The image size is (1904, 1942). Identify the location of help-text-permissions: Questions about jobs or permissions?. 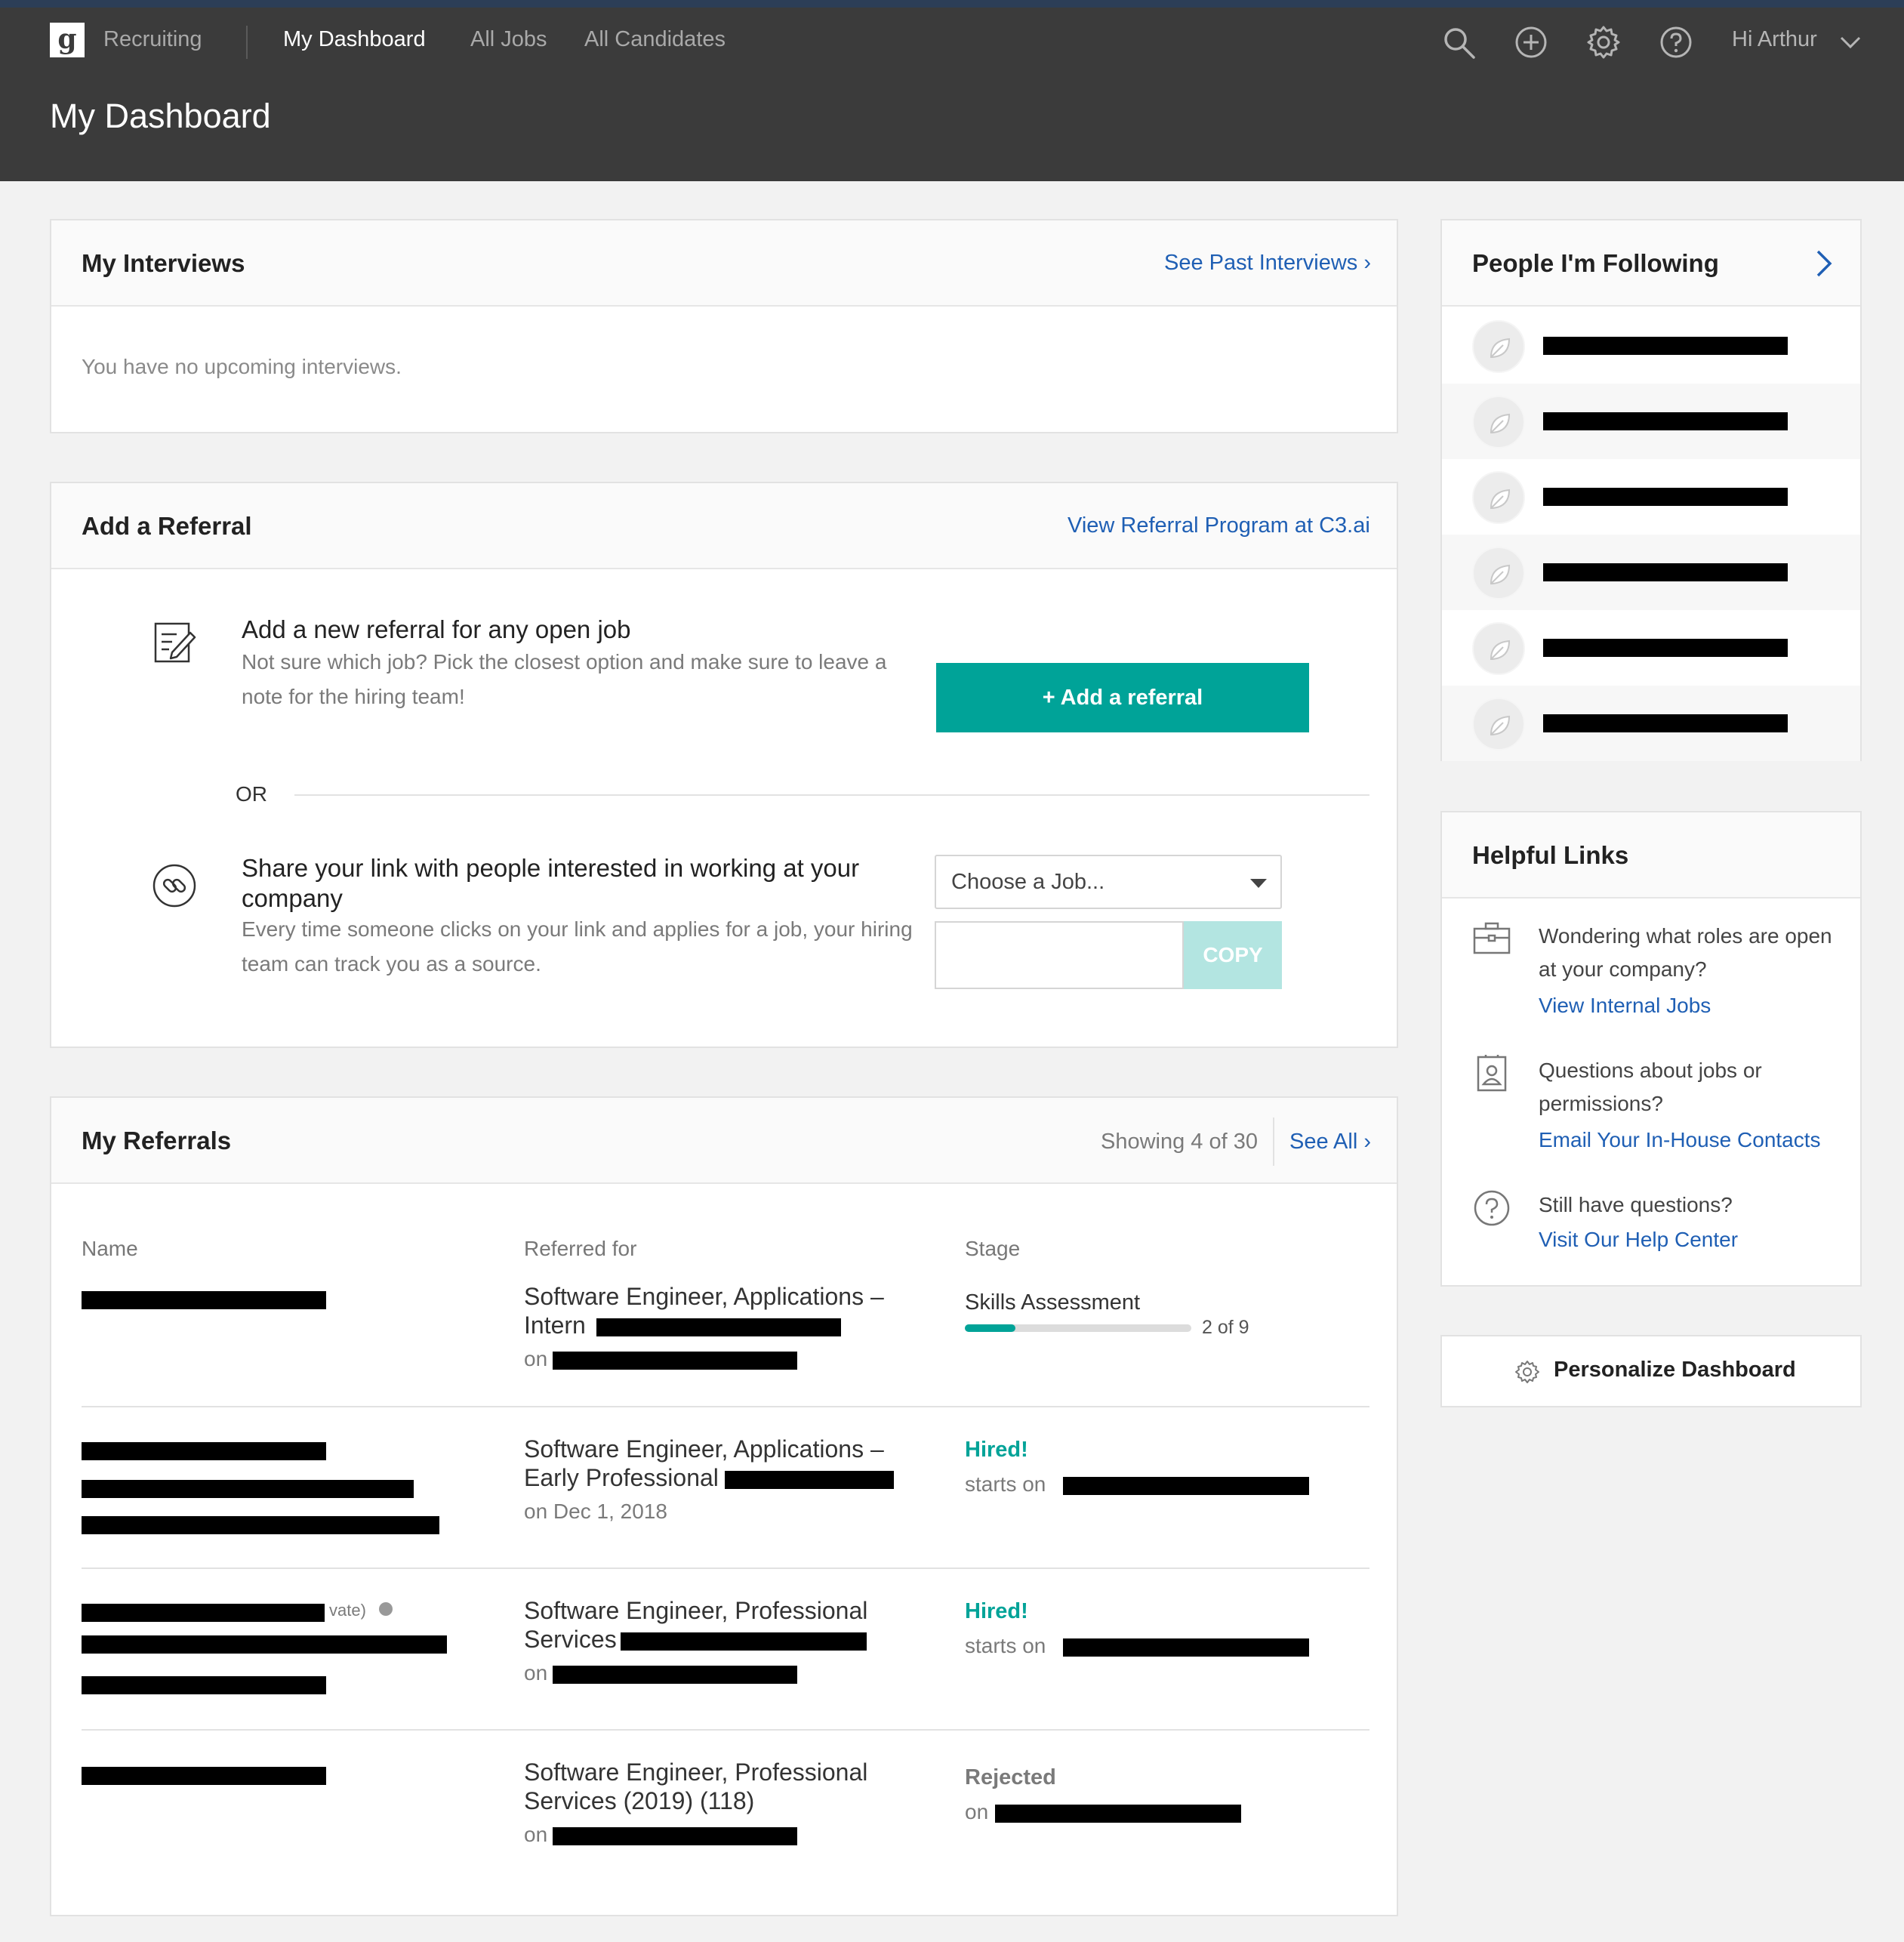
(1650, 1087).